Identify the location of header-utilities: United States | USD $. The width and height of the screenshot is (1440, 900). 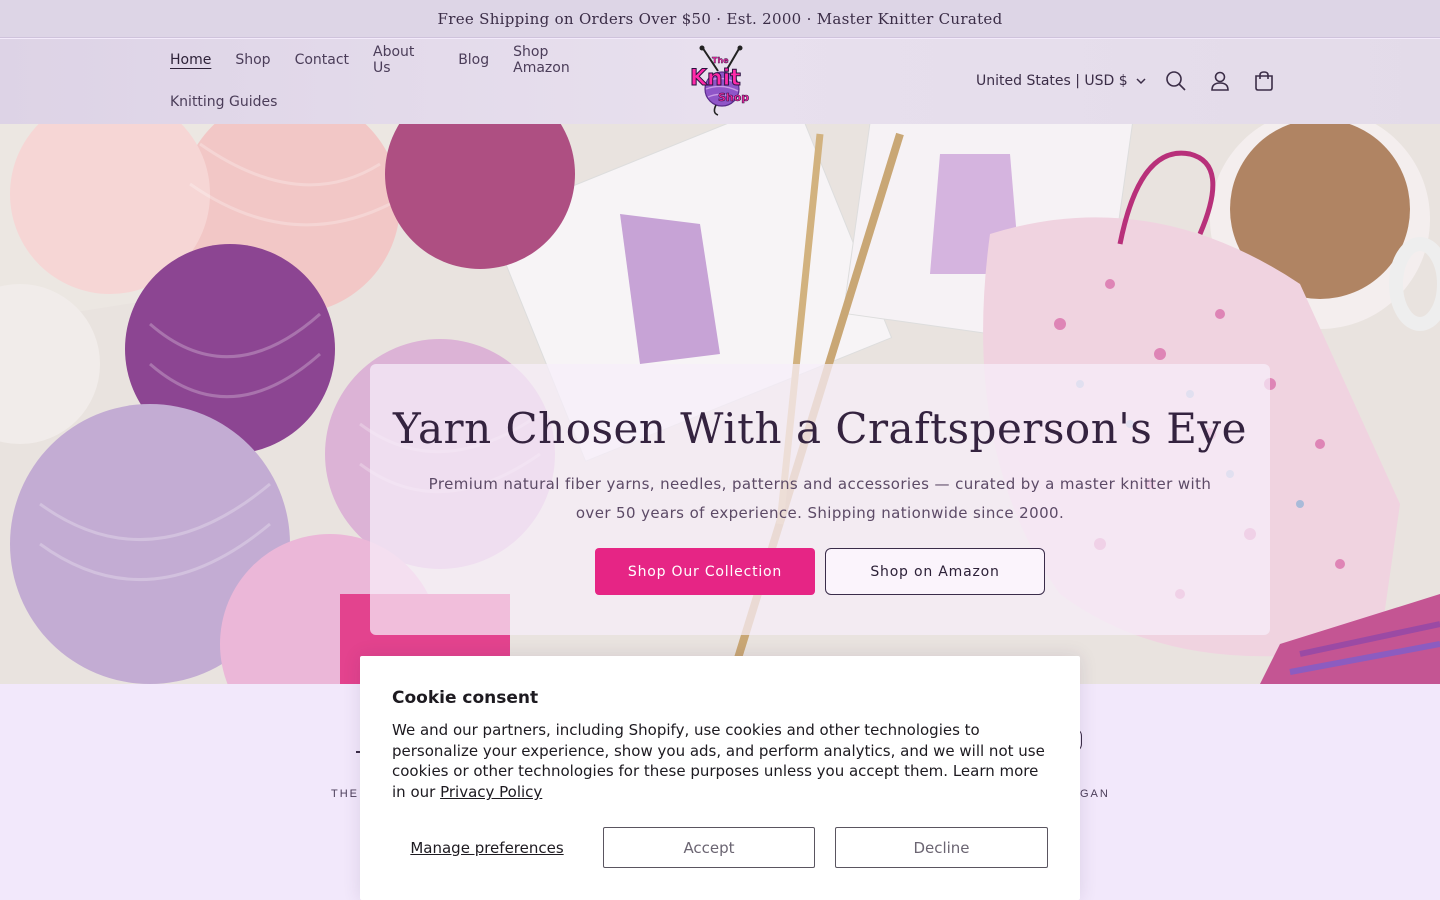
(1127, 81).